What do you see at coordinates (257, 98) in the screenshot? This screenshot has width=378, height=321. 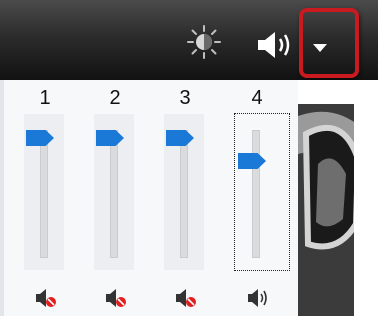 I see `channel-number: 4` at bounding box center [257, 98].